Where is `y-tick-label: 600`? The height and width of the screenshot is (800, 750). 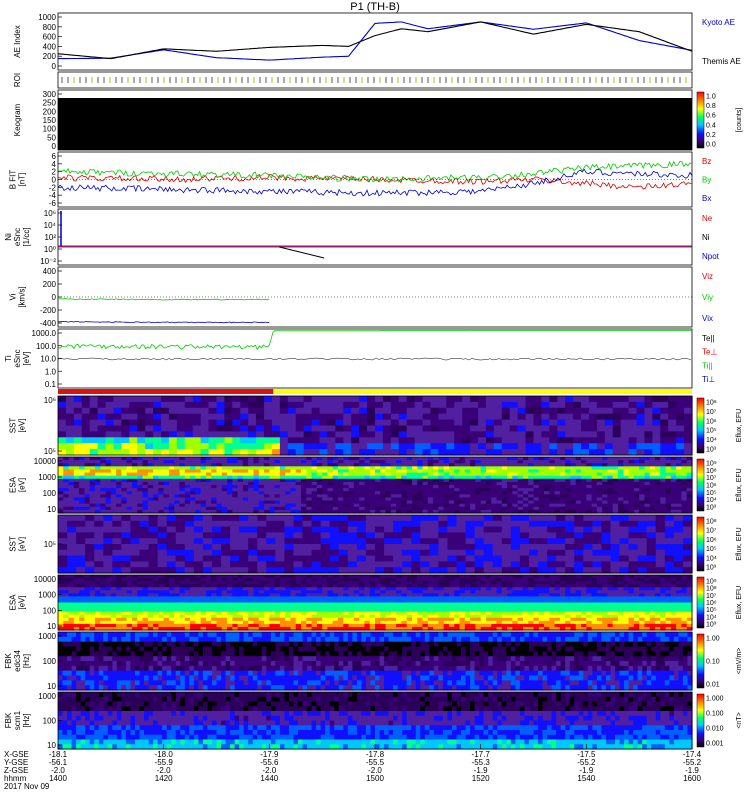
y-tick-label: 600 is located at coordinates (50, 37).